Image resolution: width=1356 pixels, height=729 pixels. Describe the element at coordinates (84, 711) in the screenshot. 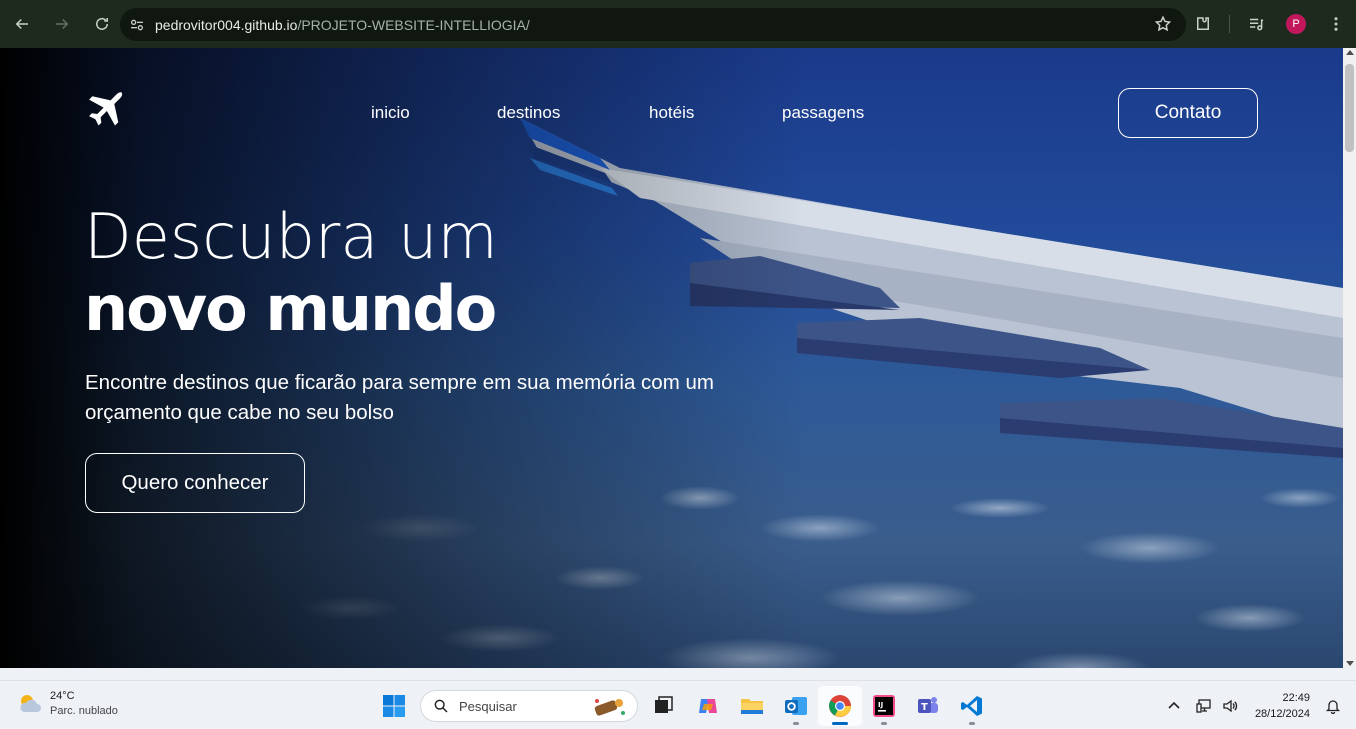

I see `weather-condition: Parc. nublado` at that location.